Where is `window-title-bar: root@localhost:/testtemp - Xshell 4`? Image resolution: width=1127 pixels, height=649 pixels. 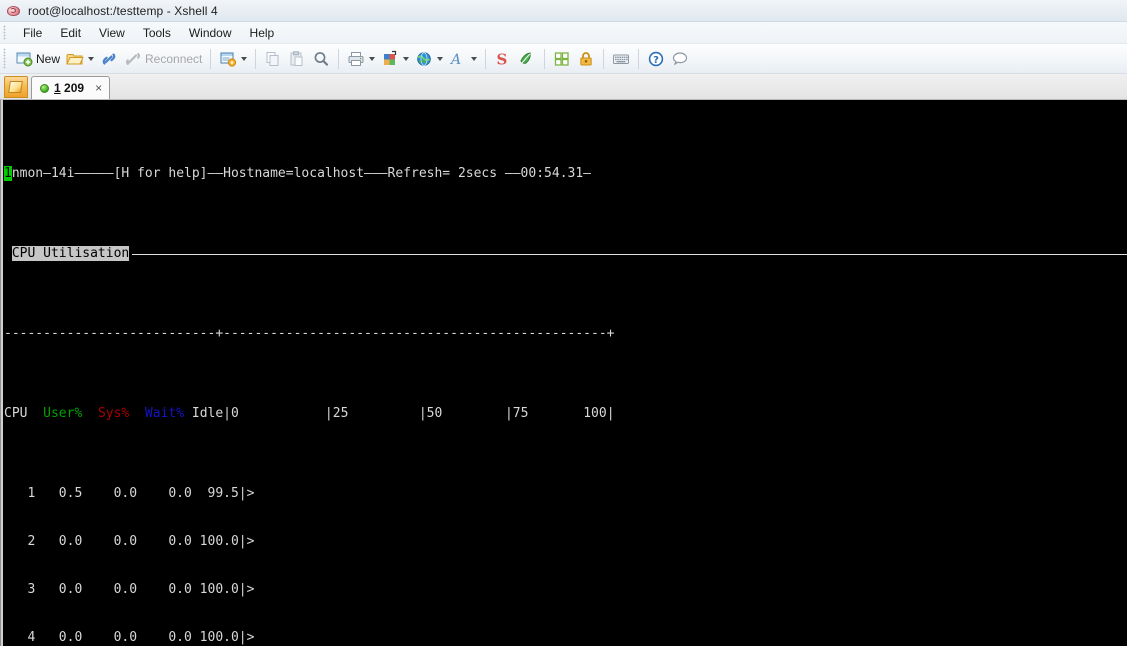
window-title-bar: root@localhost:/testtemp - Xshell 4 is located at coordinates (563, 11).